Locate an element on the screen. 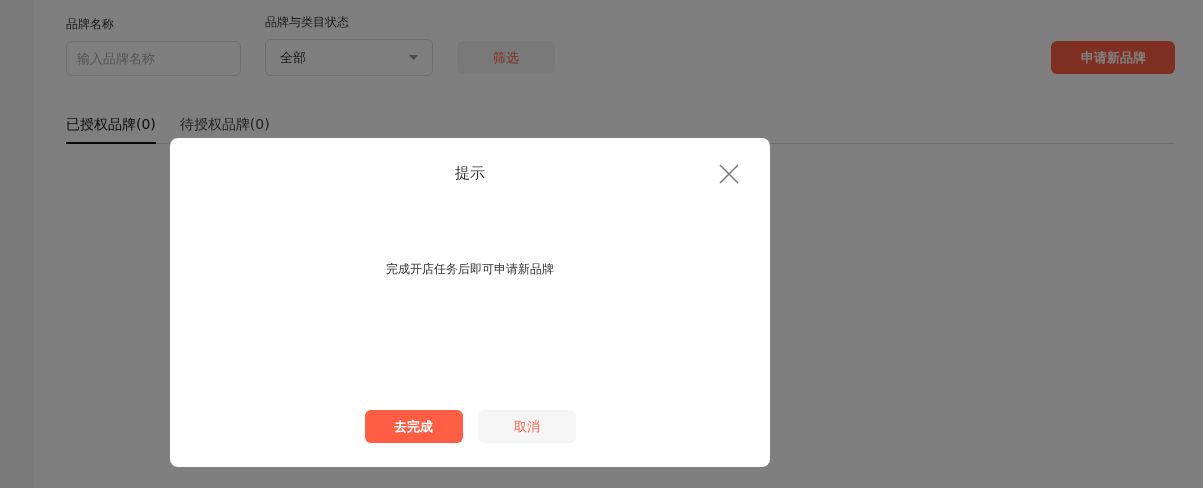 The height and width of the screenshot is (488, 1203). field-label: 品牌名称 is located at coordinates (90, 24).